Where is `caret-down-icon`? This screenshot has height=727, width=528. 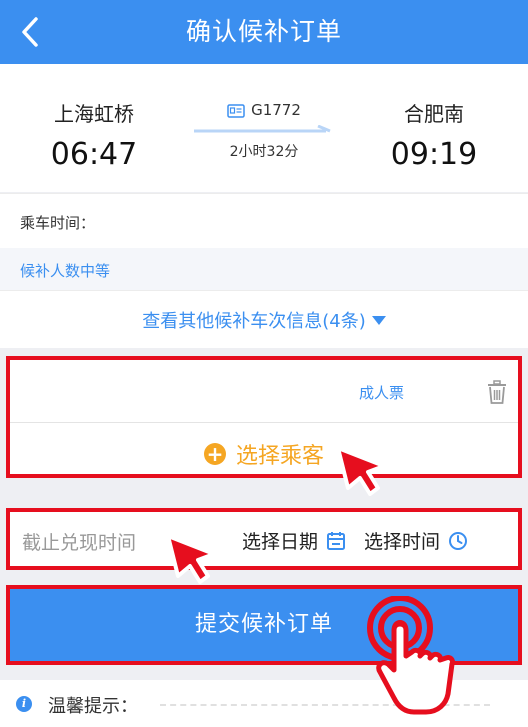
caret-down-icon is located at coordinates (378, 320).